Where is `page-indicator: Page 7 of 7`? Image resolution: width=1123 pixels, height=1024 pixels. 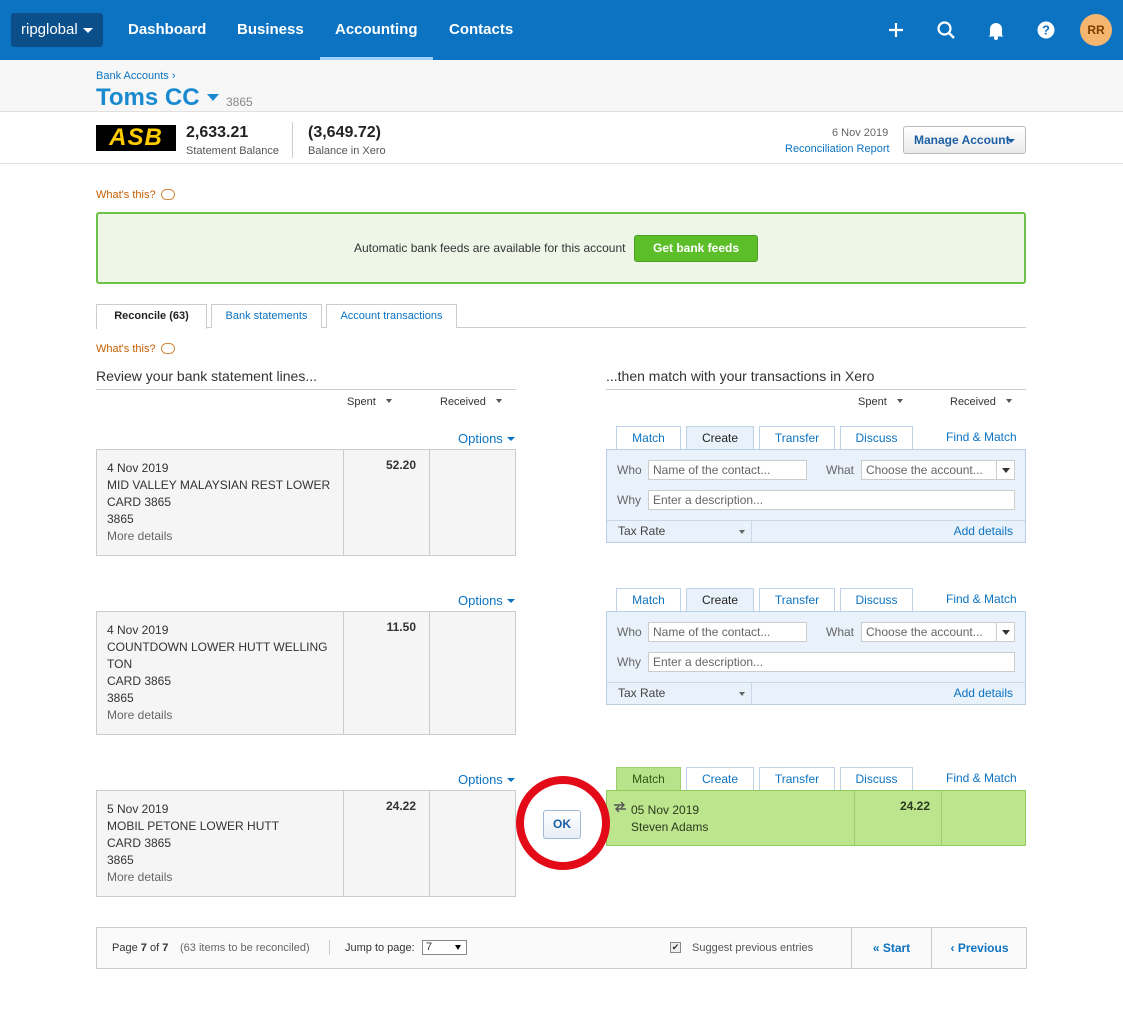 page-indicator: Page 7 of 7 is located at coordinates (140, 948).